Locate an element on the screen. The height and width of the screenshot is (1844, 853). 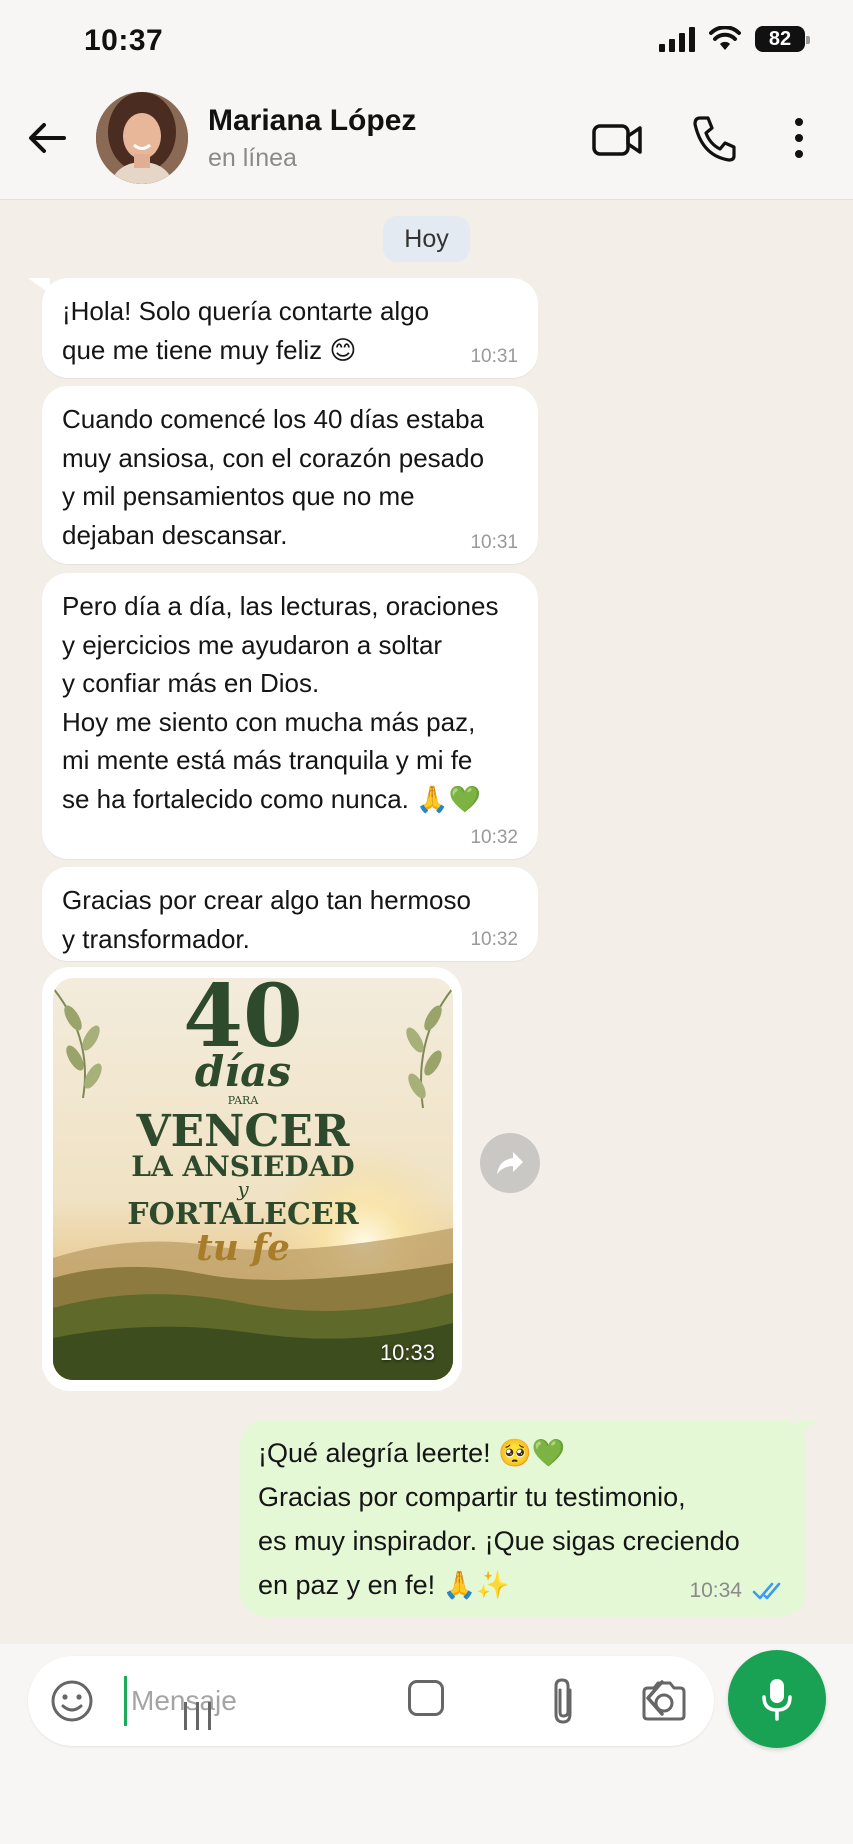
outgoing-message-meta: 10:34 is located at coordinates (737, 1591).